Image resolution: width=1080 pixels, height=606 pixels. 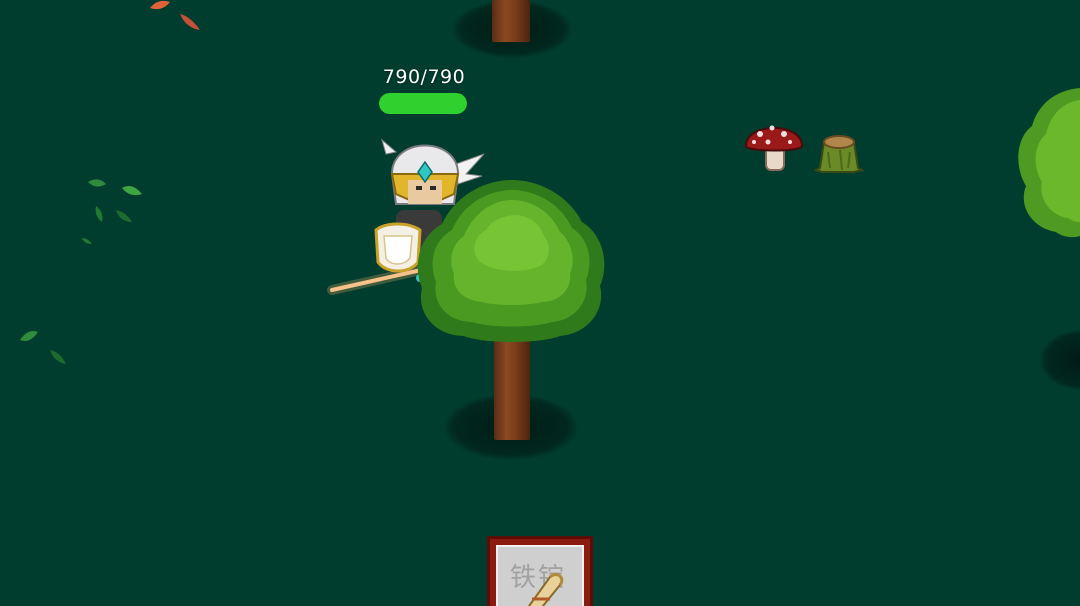 I want to click on hp-bar-fill, so click(x=423, y=103).